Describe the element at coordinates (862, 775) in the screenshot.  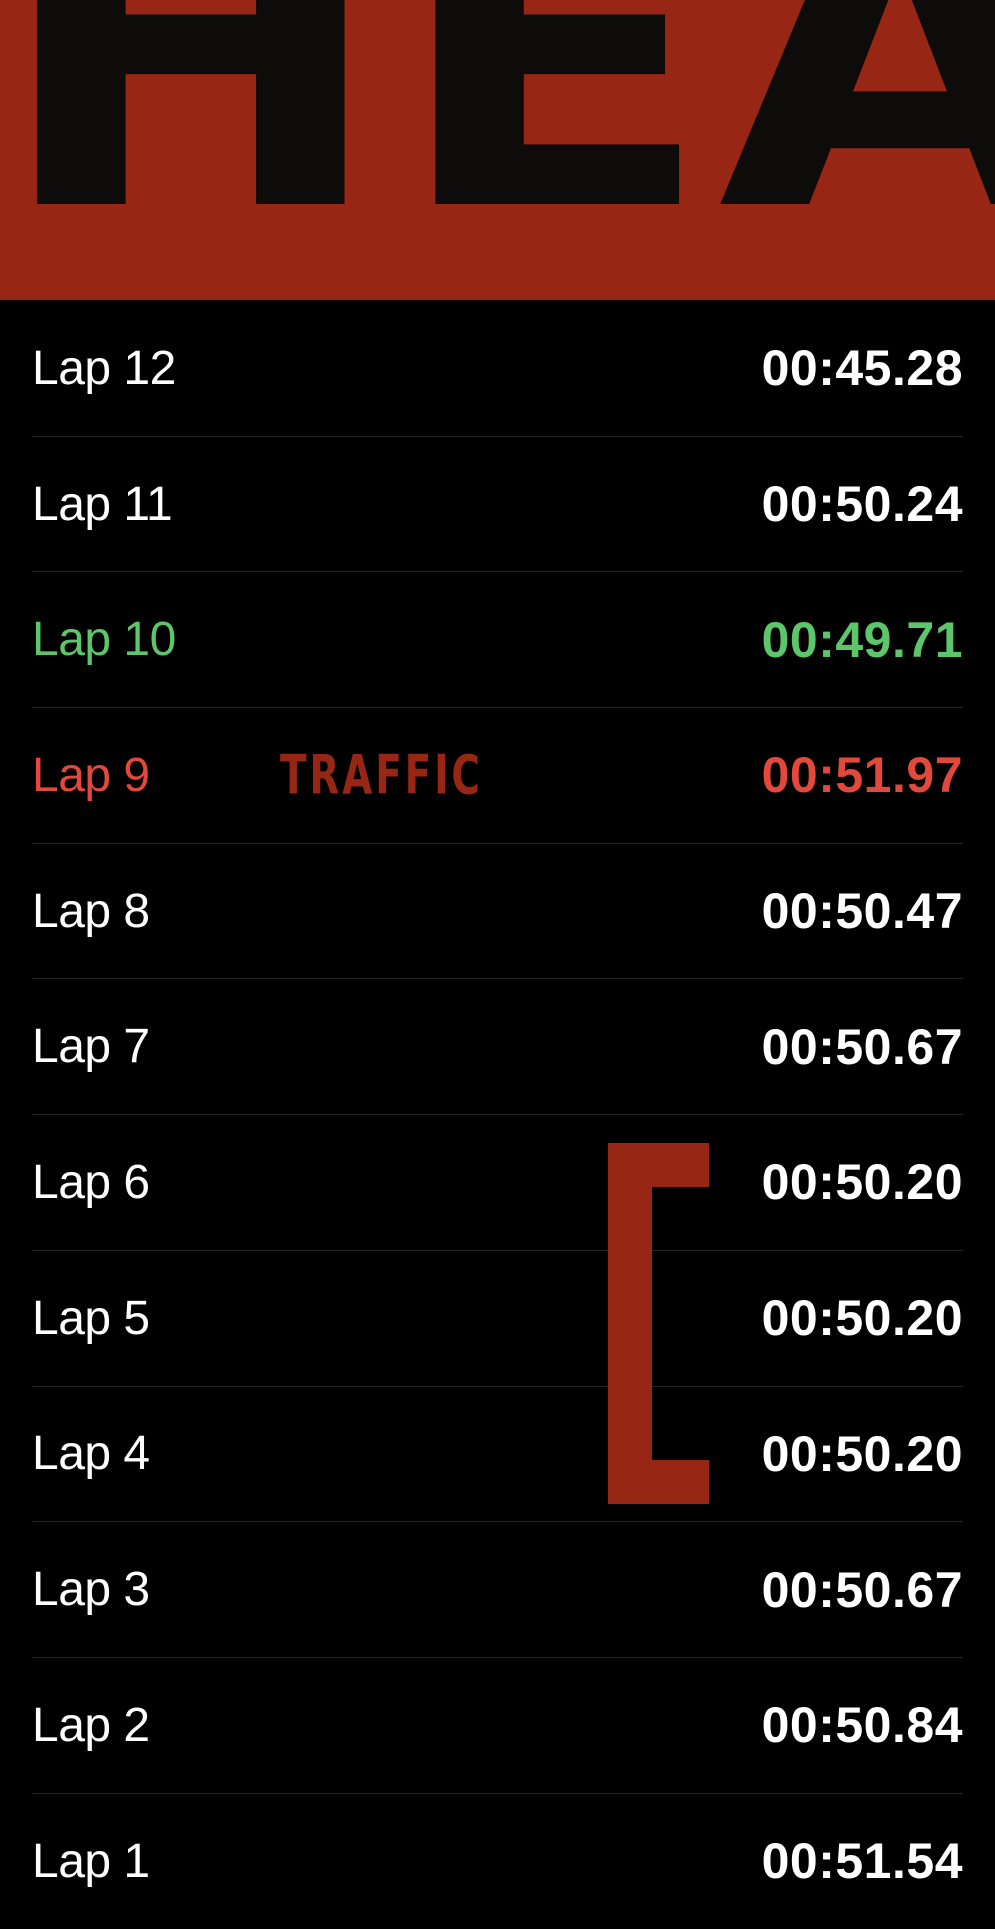
I see `lap-time: 00:51.97` at that location.